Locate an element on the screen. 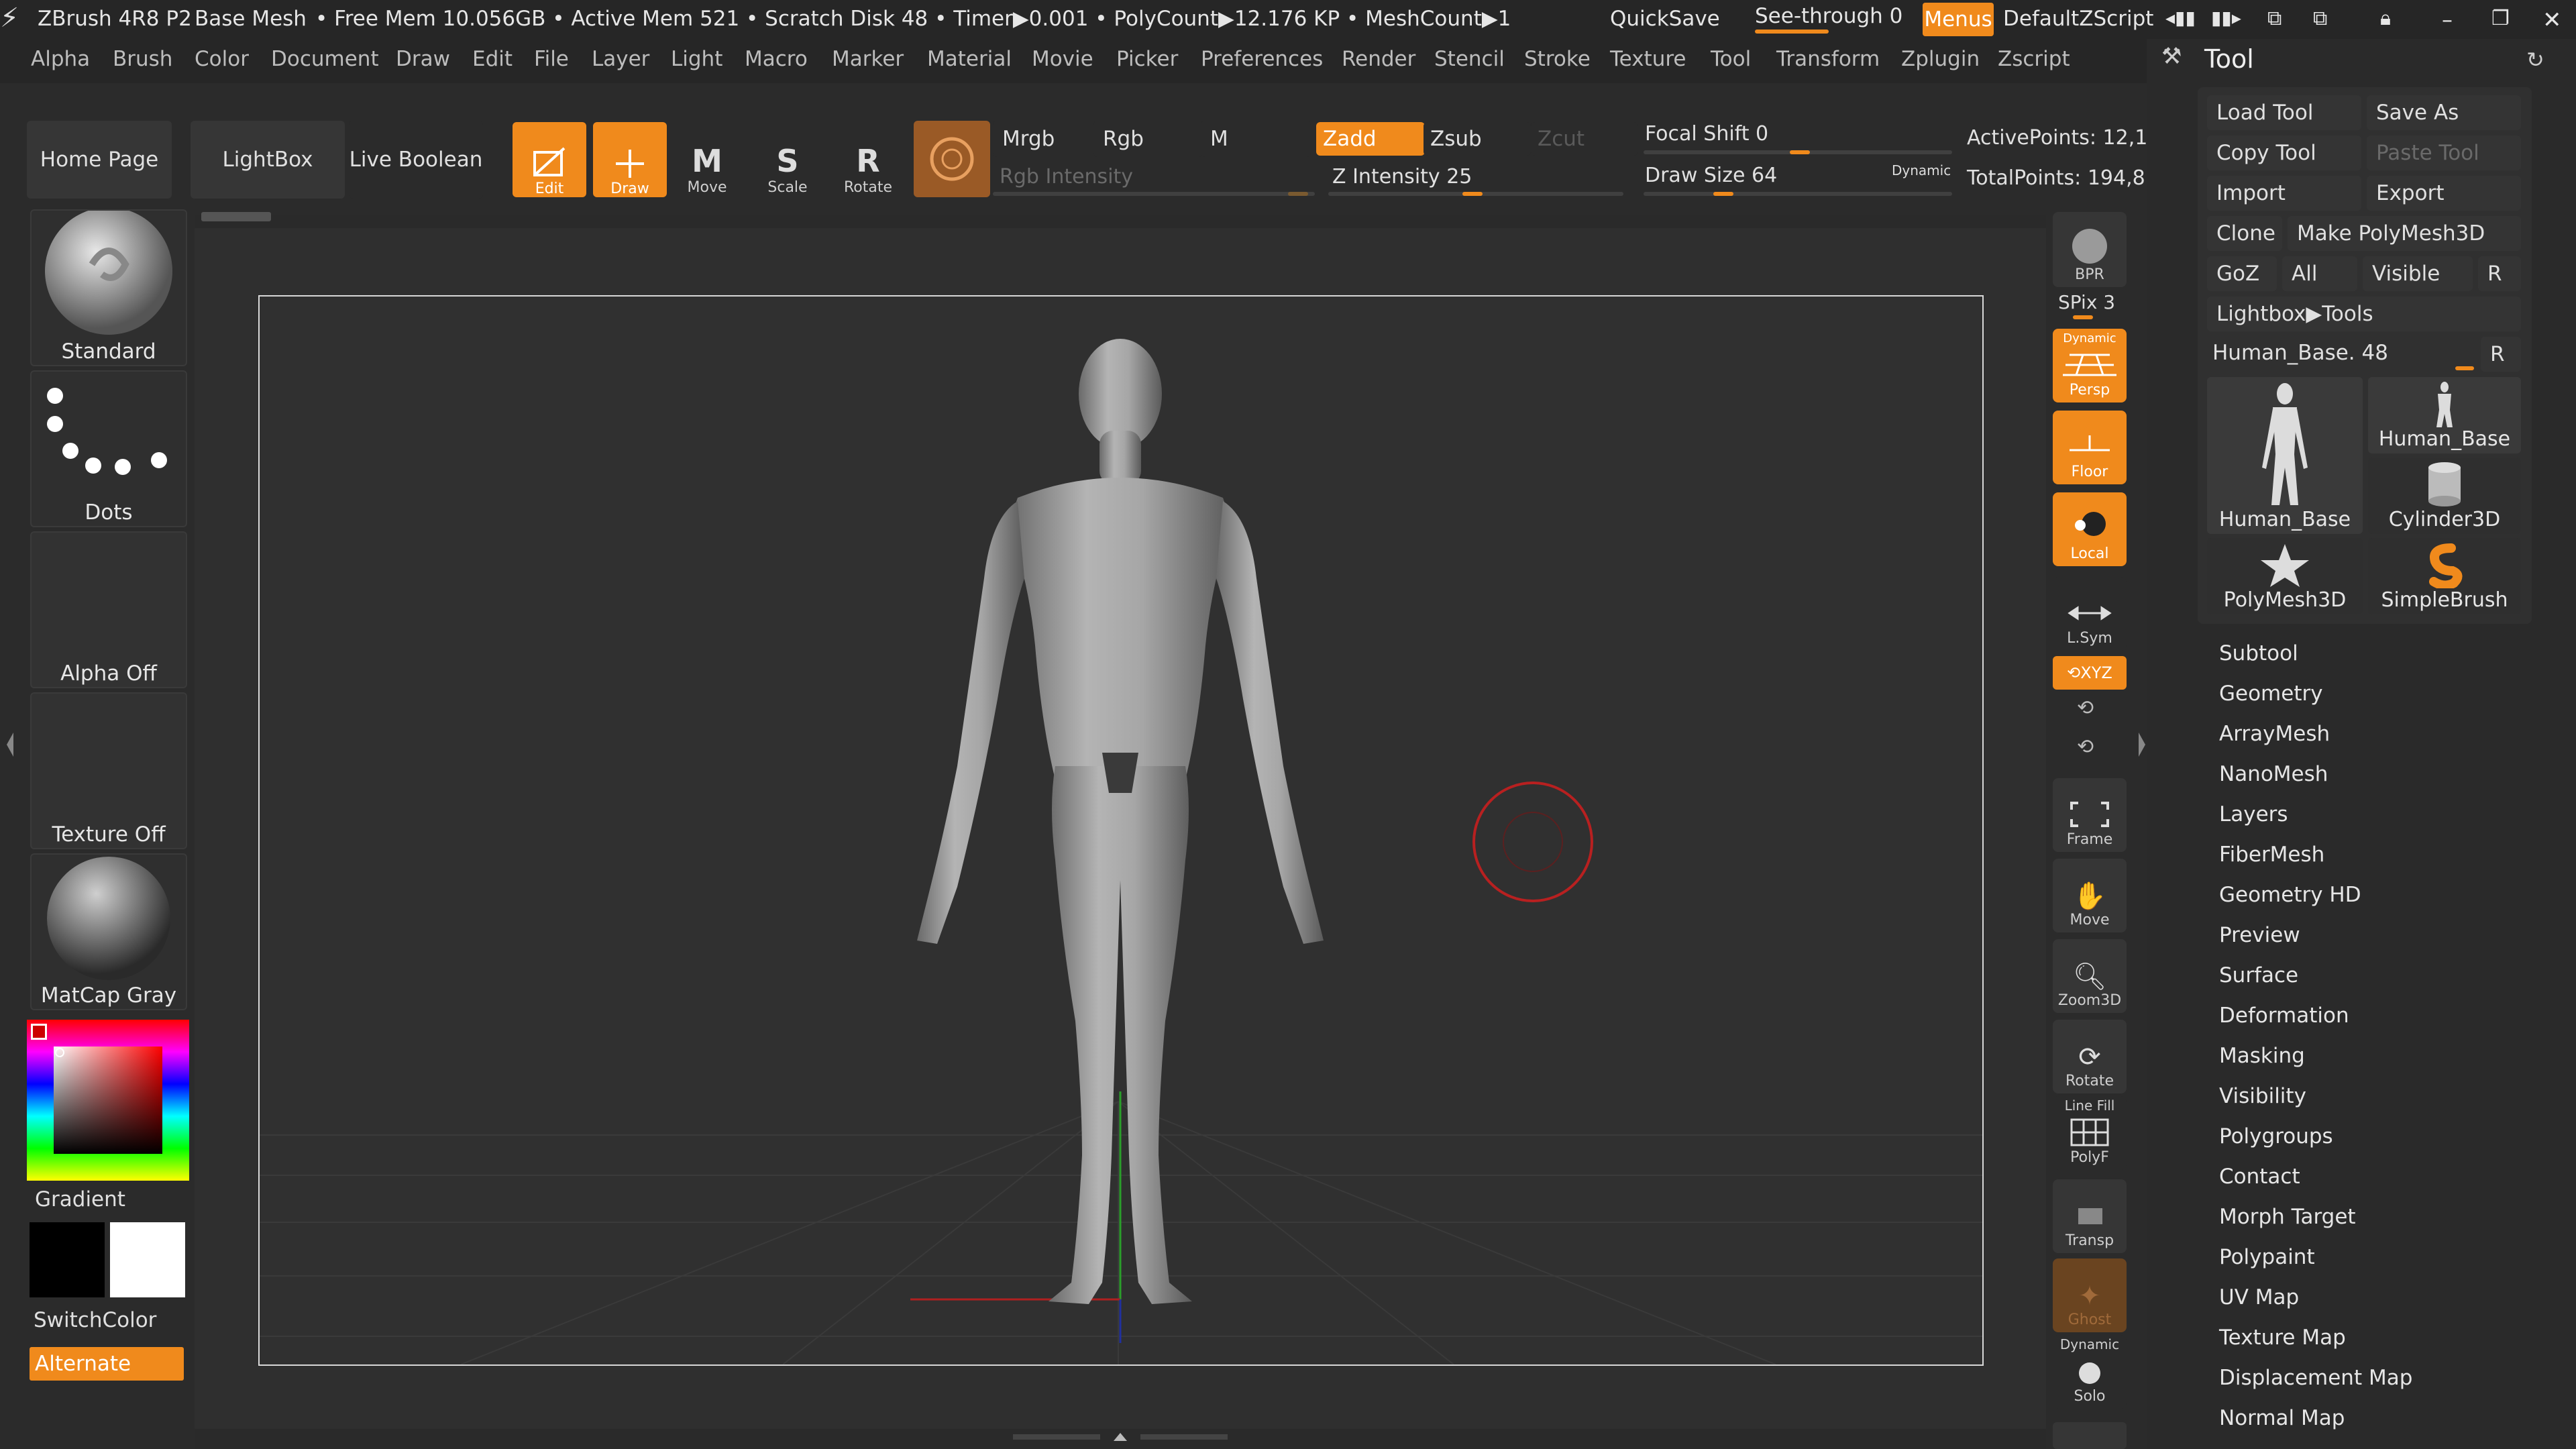 The image size is (2576, 1449). window-tile-icon: ⧉ is located at coordinates (2274, 18).